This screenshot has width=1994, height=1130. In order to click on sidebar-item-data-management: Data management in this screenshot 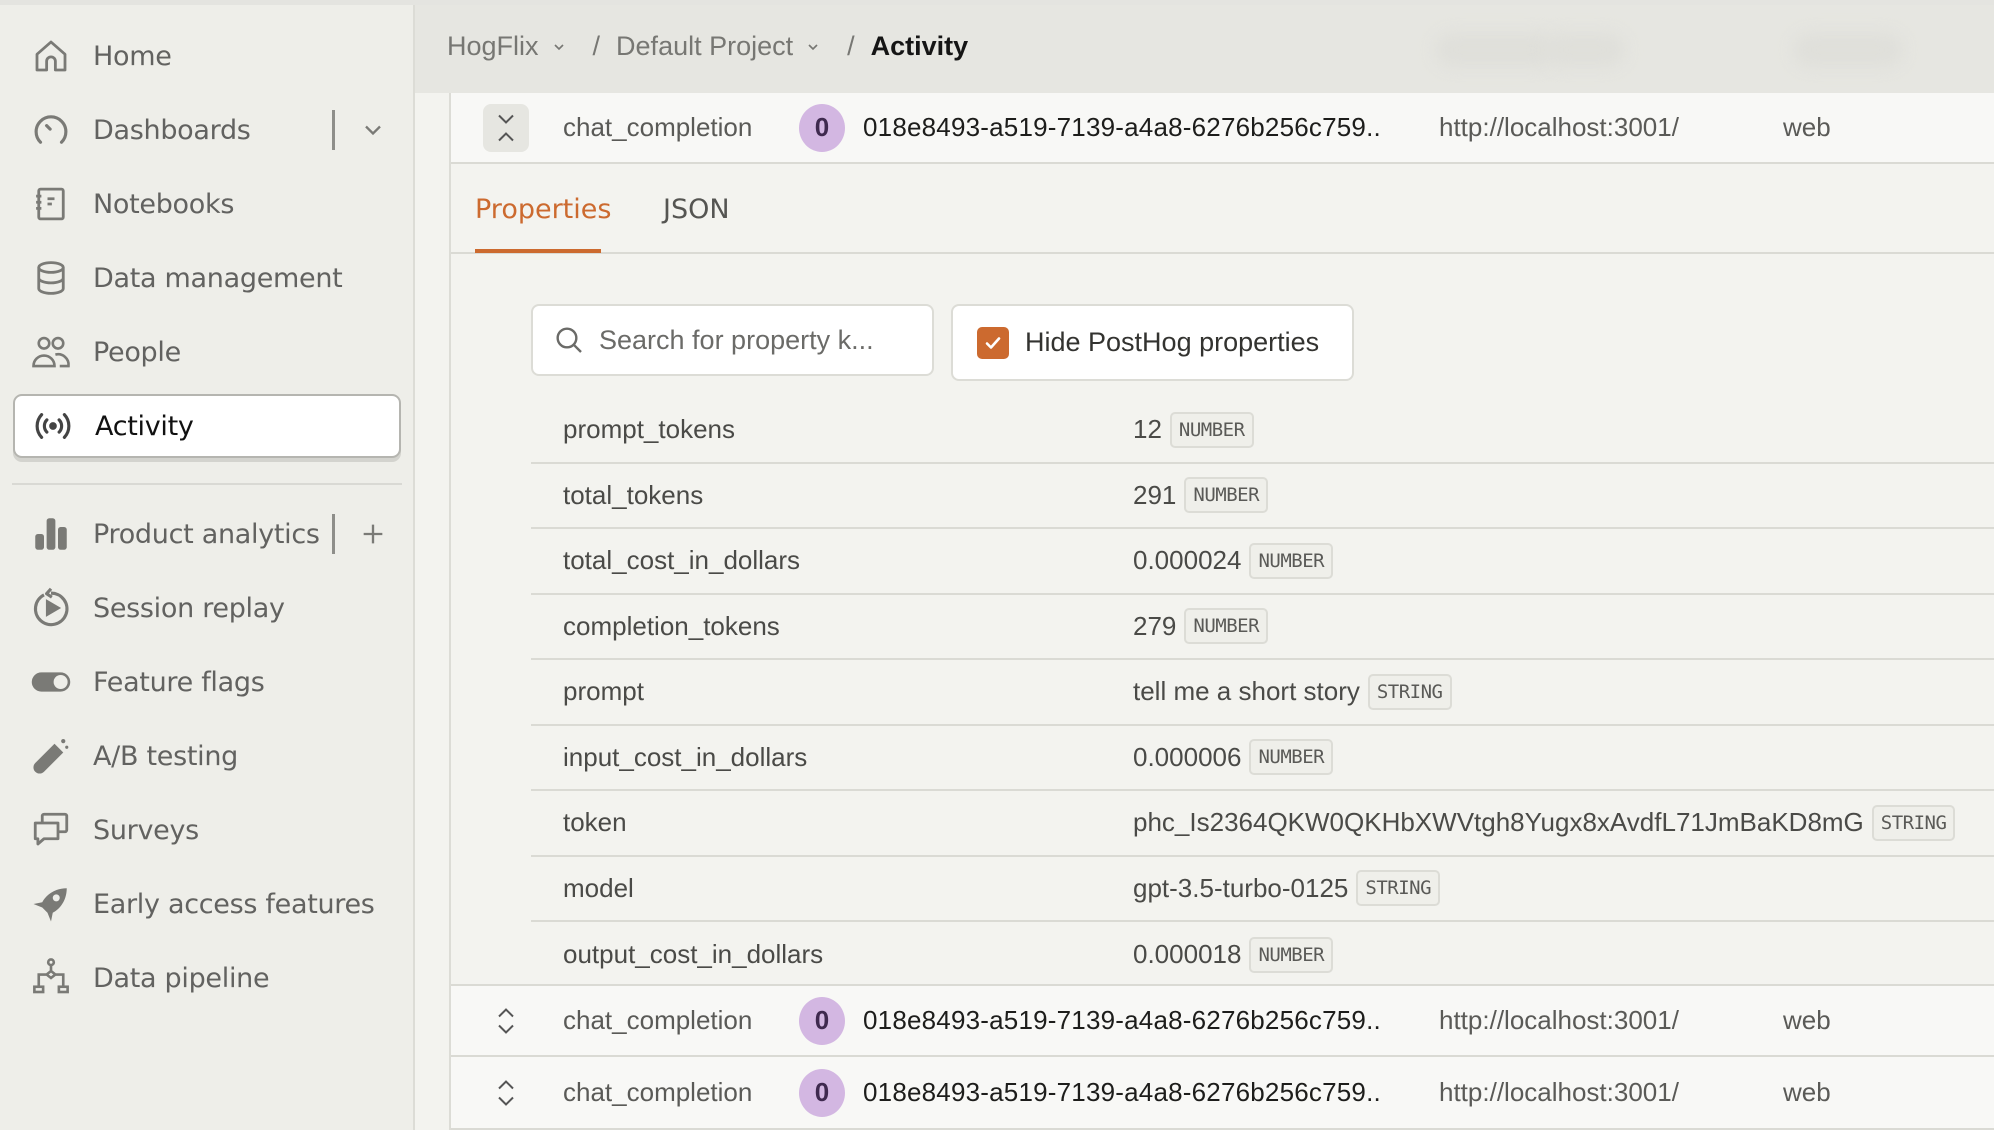, I will do `click(207, 278)`.